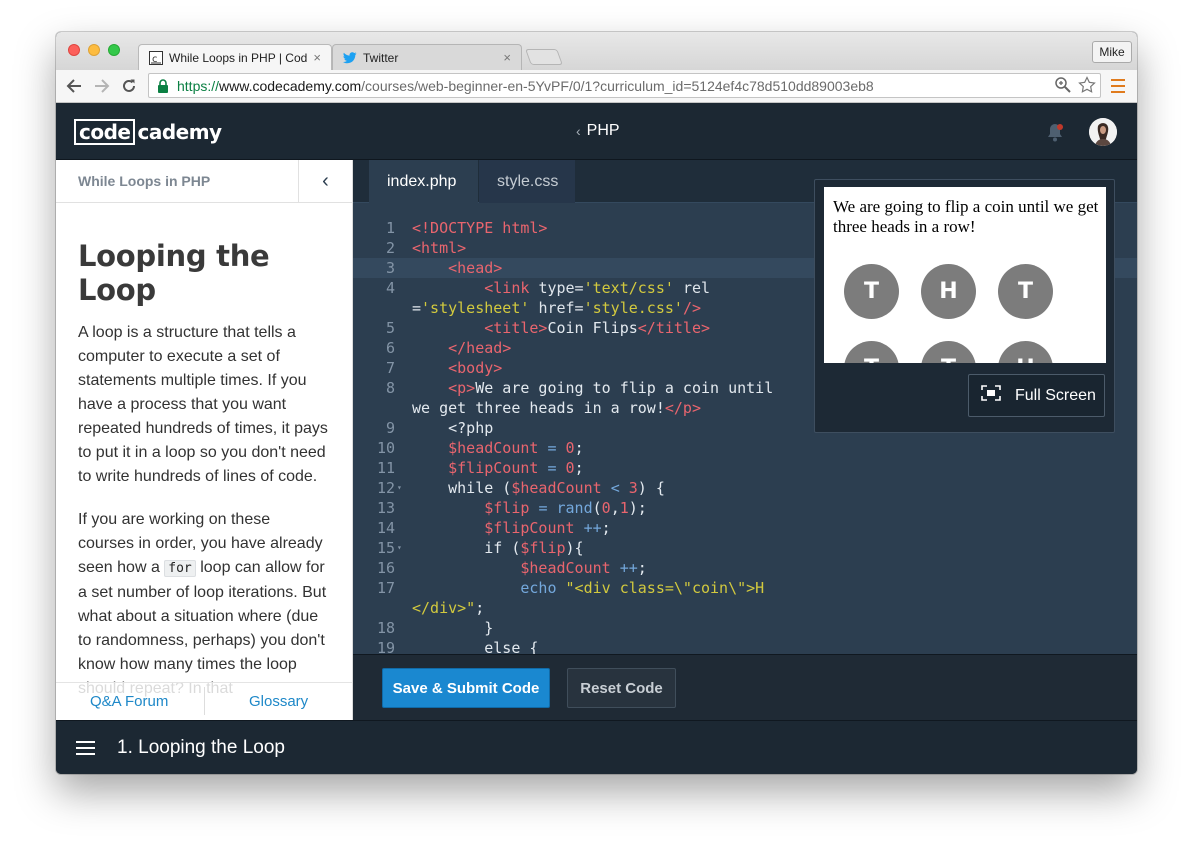 The width and height of the screenshot is (1193, 854). Describe the element at coordinates (745, 468) in the screenshot. I see `code-line: 11 $flipCount = 0;` at that location.